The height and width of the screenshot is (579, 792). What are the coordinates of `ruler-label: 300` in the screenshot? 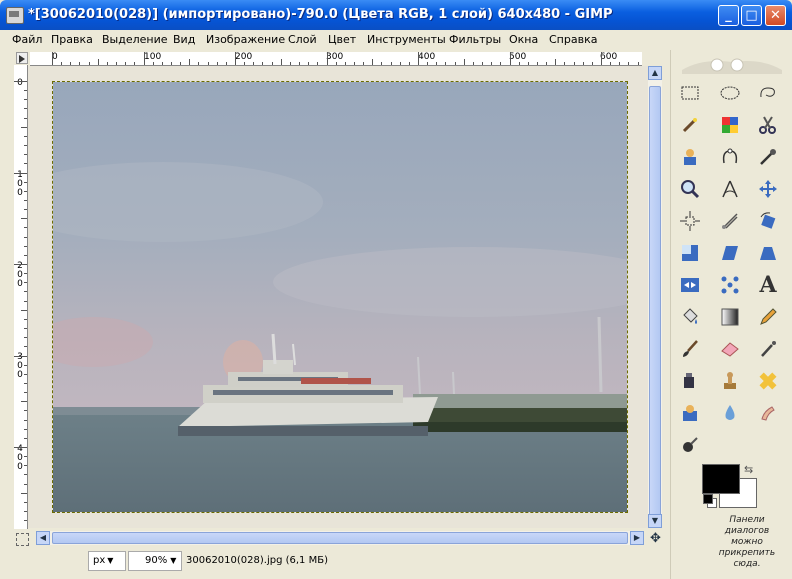 It's located at (335, 57).